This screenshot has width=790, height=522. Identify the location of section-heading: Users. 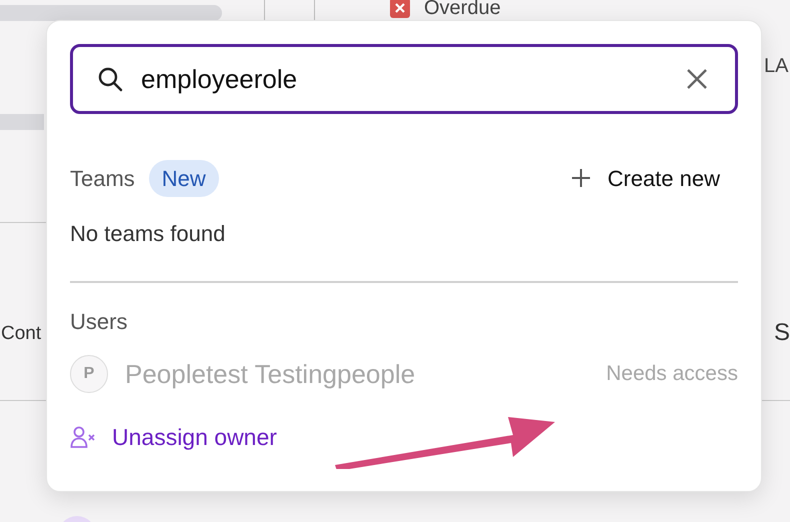
(99, 322).